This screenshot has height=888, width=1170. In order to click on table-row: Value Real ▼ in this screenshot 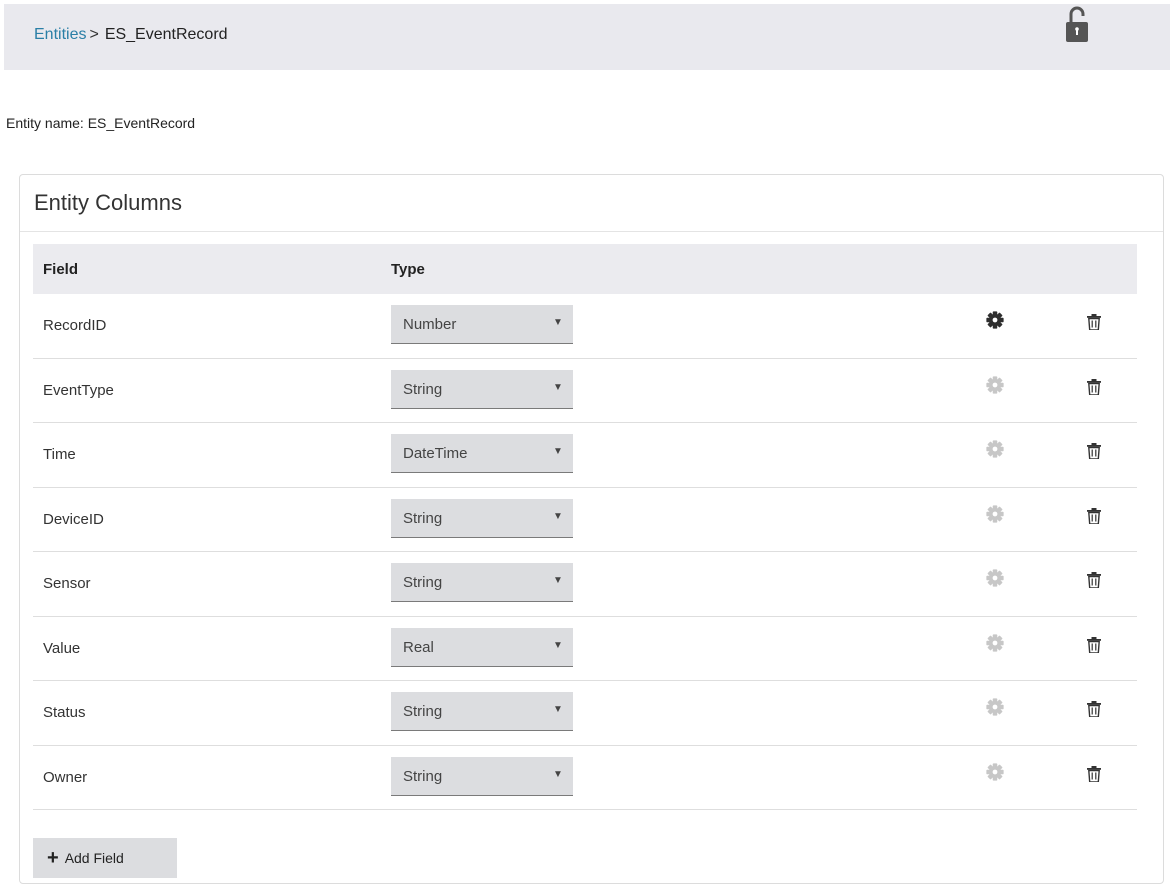, I will do `click(585, 649)`.